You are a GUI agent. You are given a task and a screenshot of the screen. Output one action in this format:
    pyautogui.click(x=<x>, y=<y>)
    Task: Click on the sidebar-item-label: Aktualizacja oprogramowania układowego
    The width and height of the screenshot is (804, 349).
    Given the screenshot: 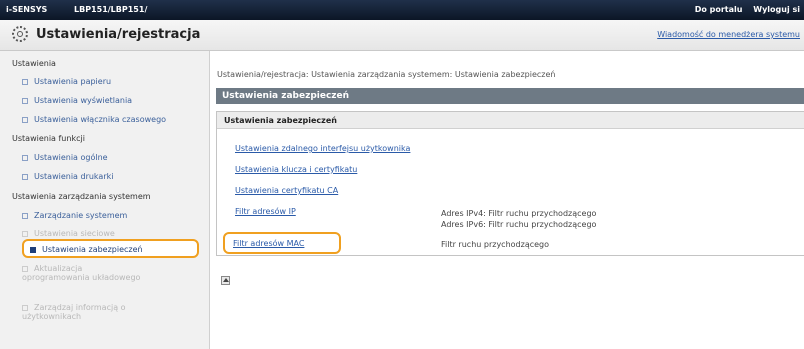 What is the action you would take?
    pyautogui.click(x=81, y=273)
    